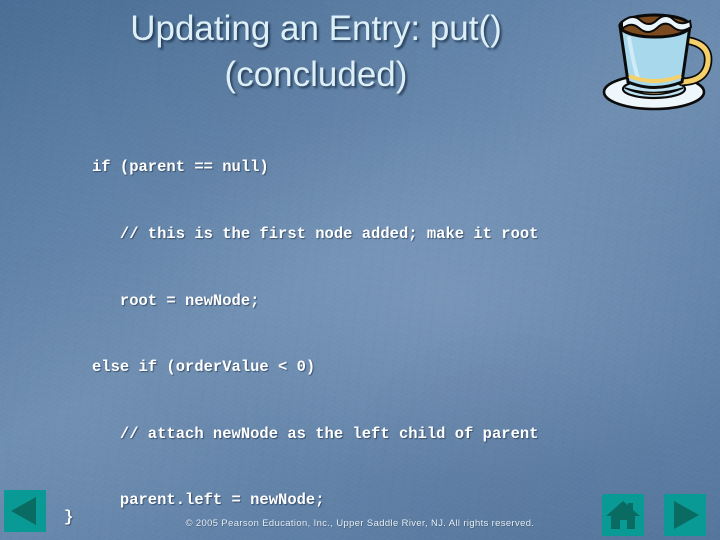 The width and height of the screenshot is (720, 540). I want to click on home-icon, so click(623, 515).